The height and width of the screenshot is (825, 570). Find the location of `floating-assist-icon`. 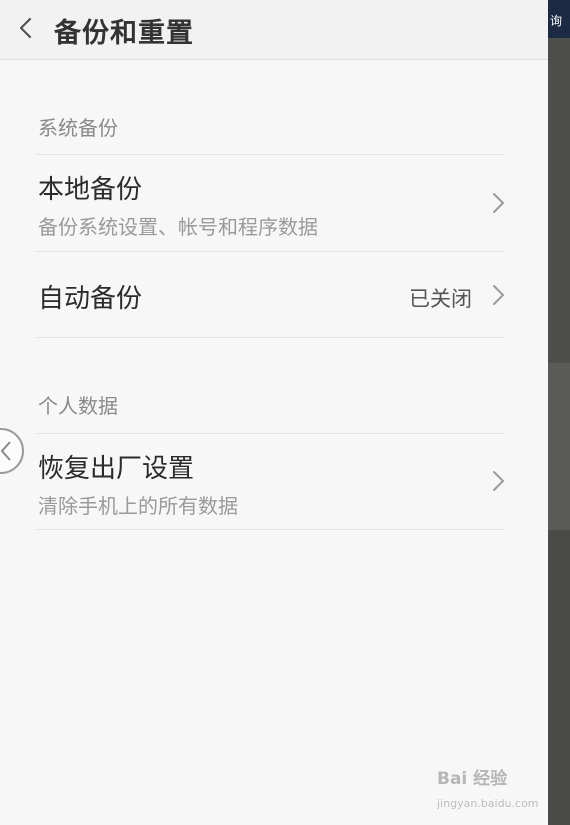

floating-assist-icon is located at coordinates (12, 451).